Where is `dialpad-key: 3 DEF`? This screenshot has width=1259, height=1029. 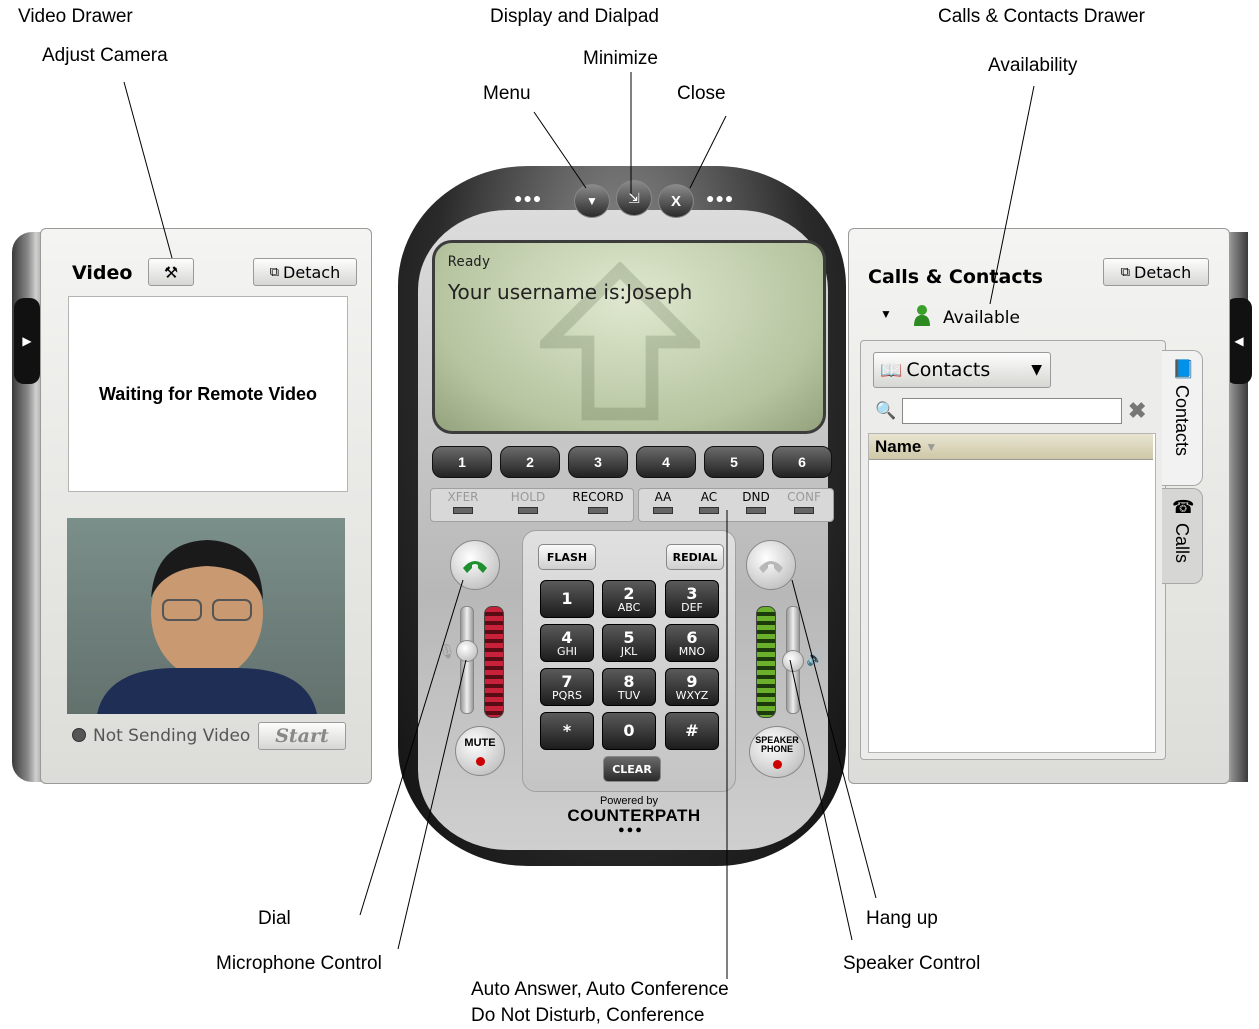
dialpad-key: 3 DEF is located at coordinates (692, 599).